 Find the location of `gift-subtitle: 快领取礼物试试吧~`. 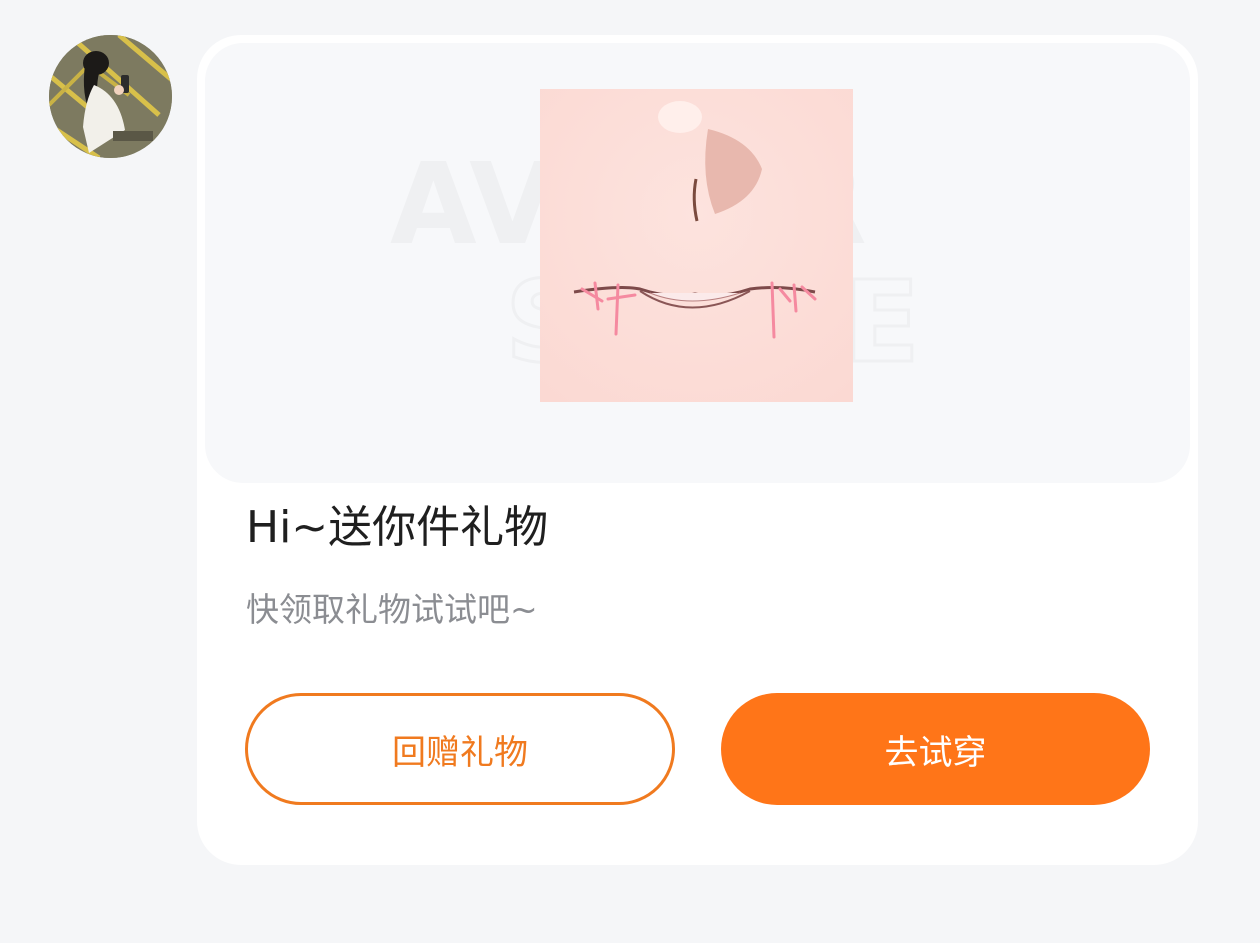

gift-subtitle: 快领取礼物试试吧~ is located at coordinates (392, 609).